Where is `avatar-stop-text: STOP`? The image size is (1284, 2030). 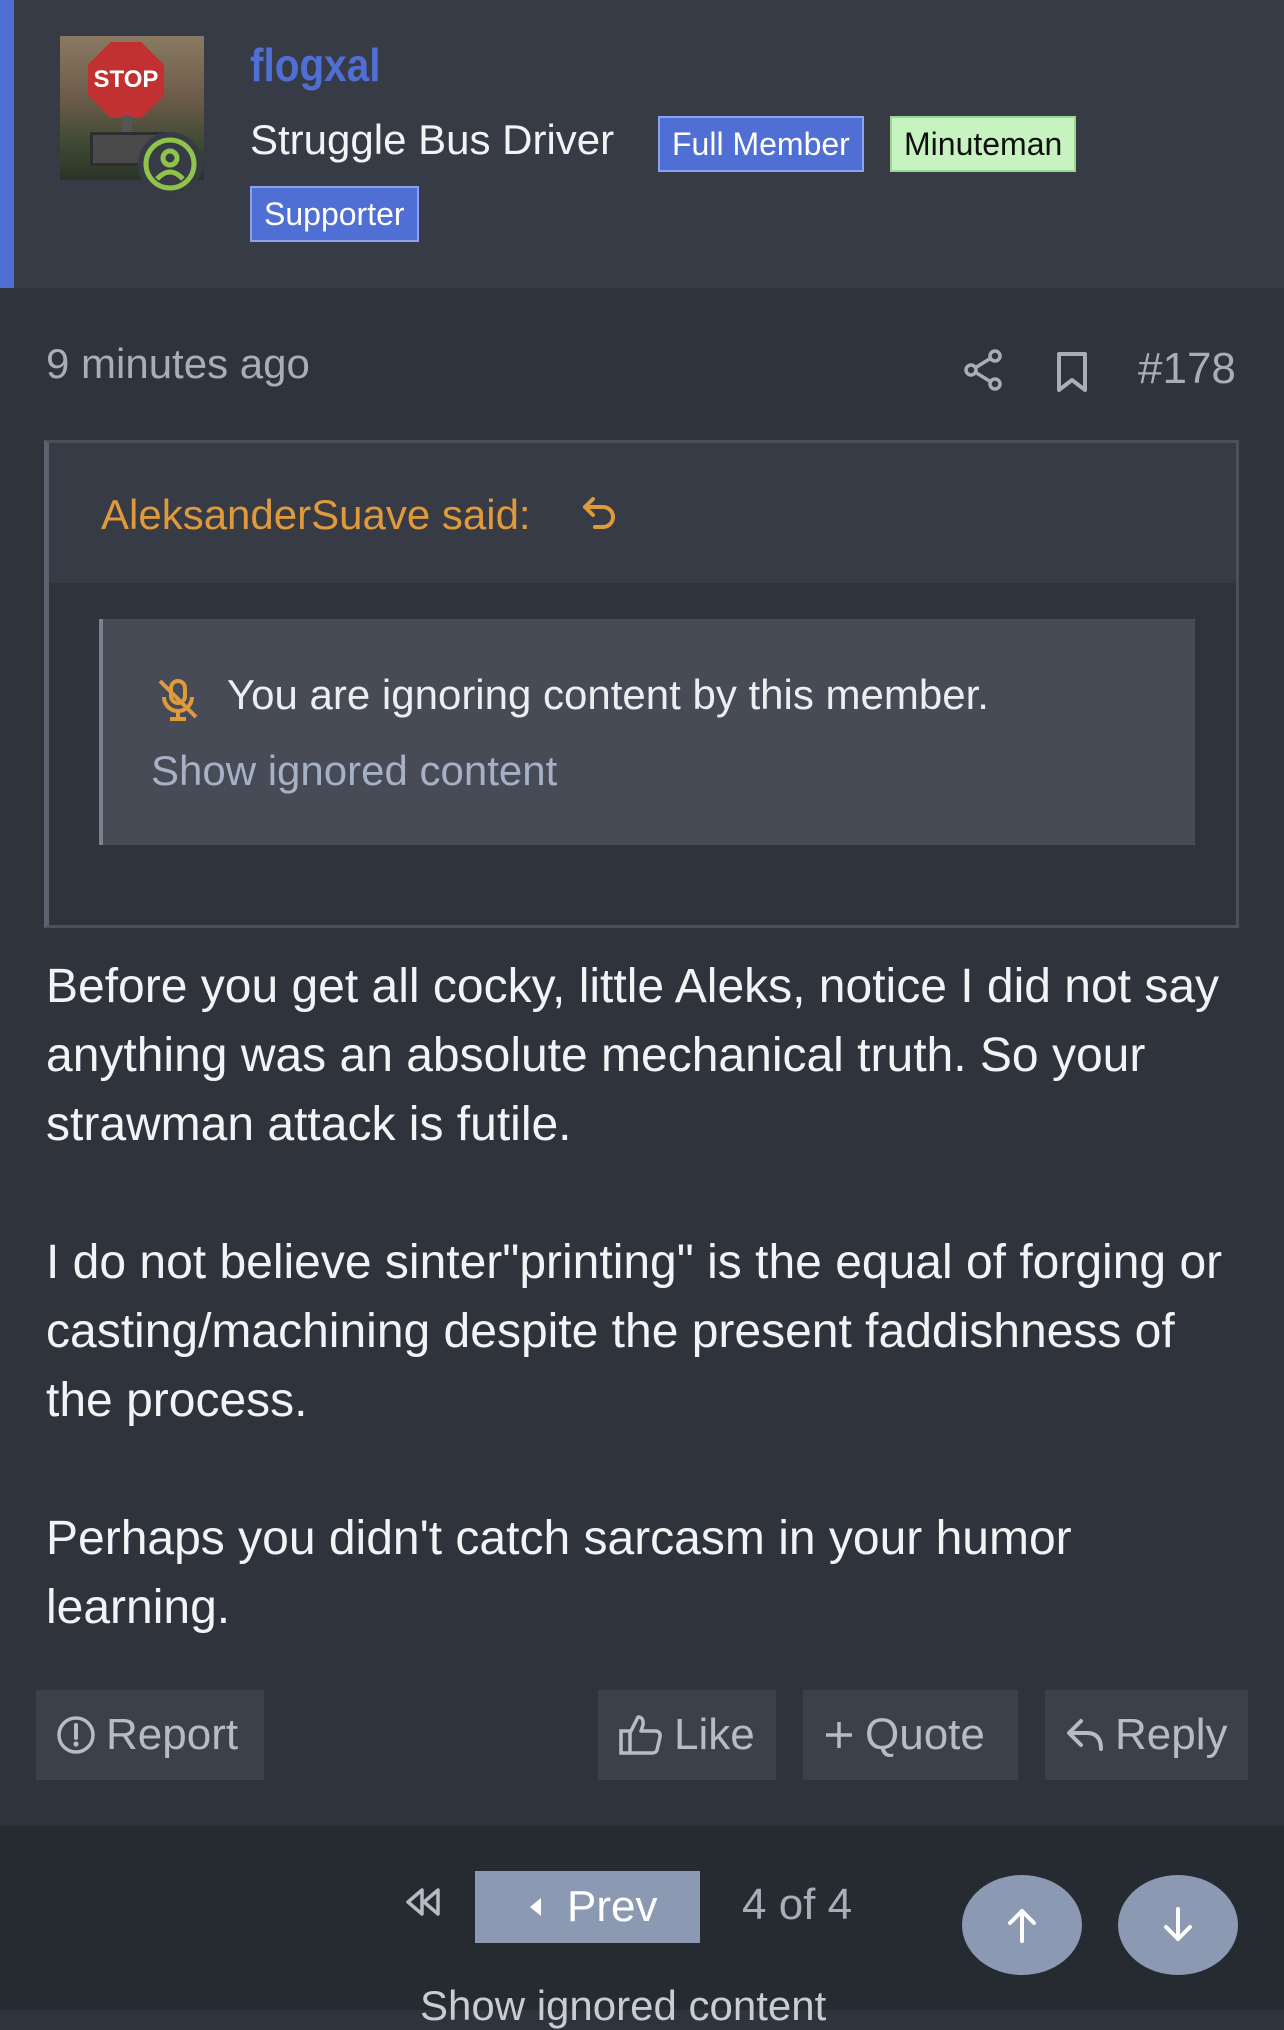
avatar-stop-text: STOP is located at coordinates (126, 79).